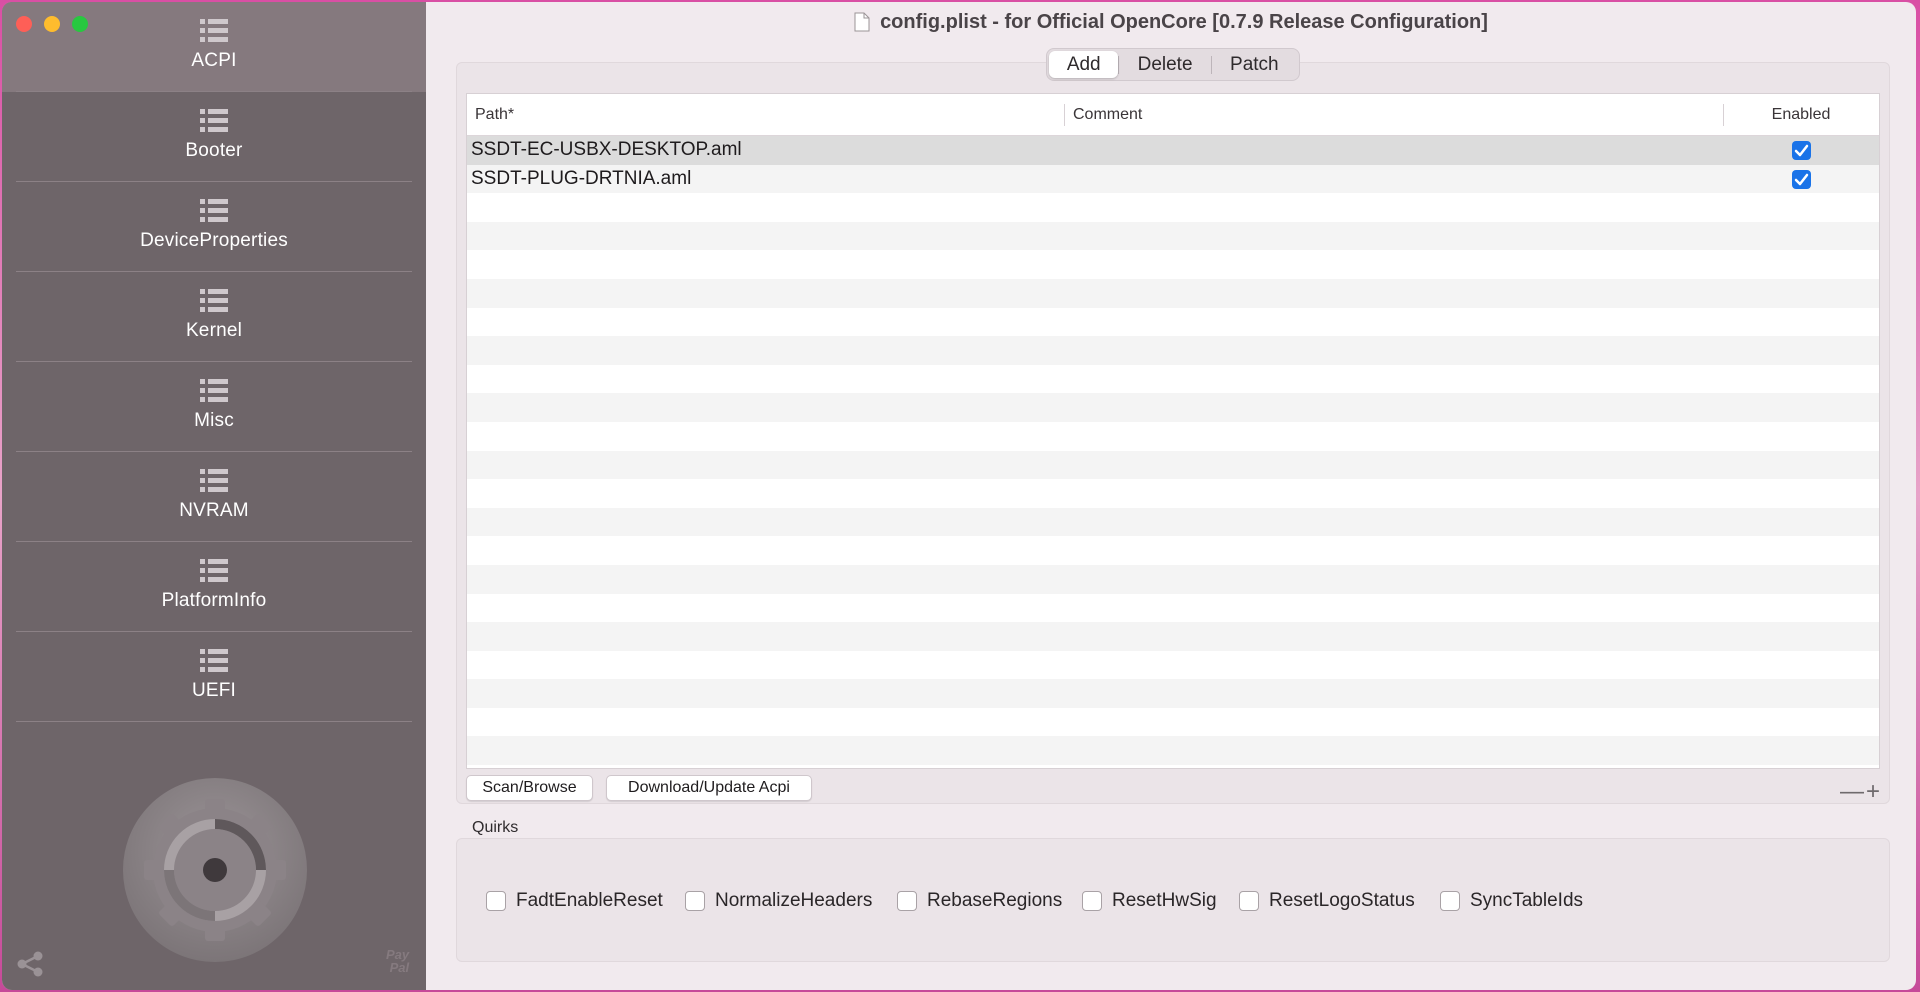 Image resolution: width=1920 pixels, height=992 pixels. What do you see at coordinates (214, 407) in the screenshot?
I see `sidebar-item-misc: Misc` at bounding box center [214, 407].